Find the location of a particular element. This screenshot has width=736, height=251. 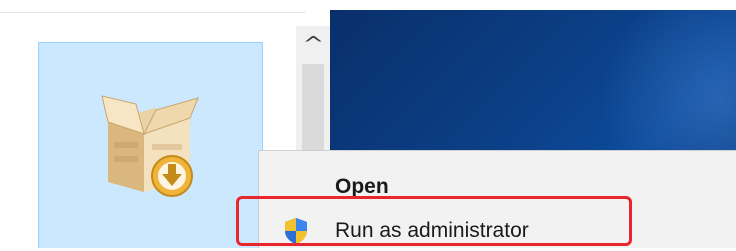

scroll-up-button: ^ is located at coordinates (313, 44).